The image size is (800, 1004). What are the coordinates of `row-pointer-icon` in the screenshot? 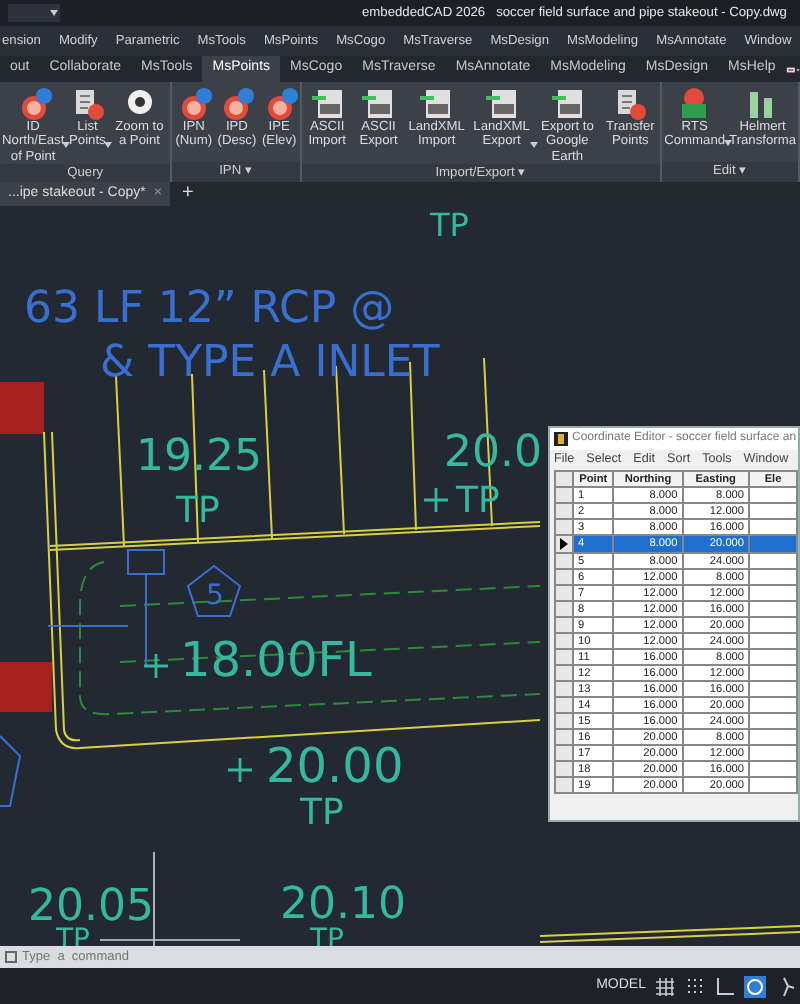 It's located at (564, 544).